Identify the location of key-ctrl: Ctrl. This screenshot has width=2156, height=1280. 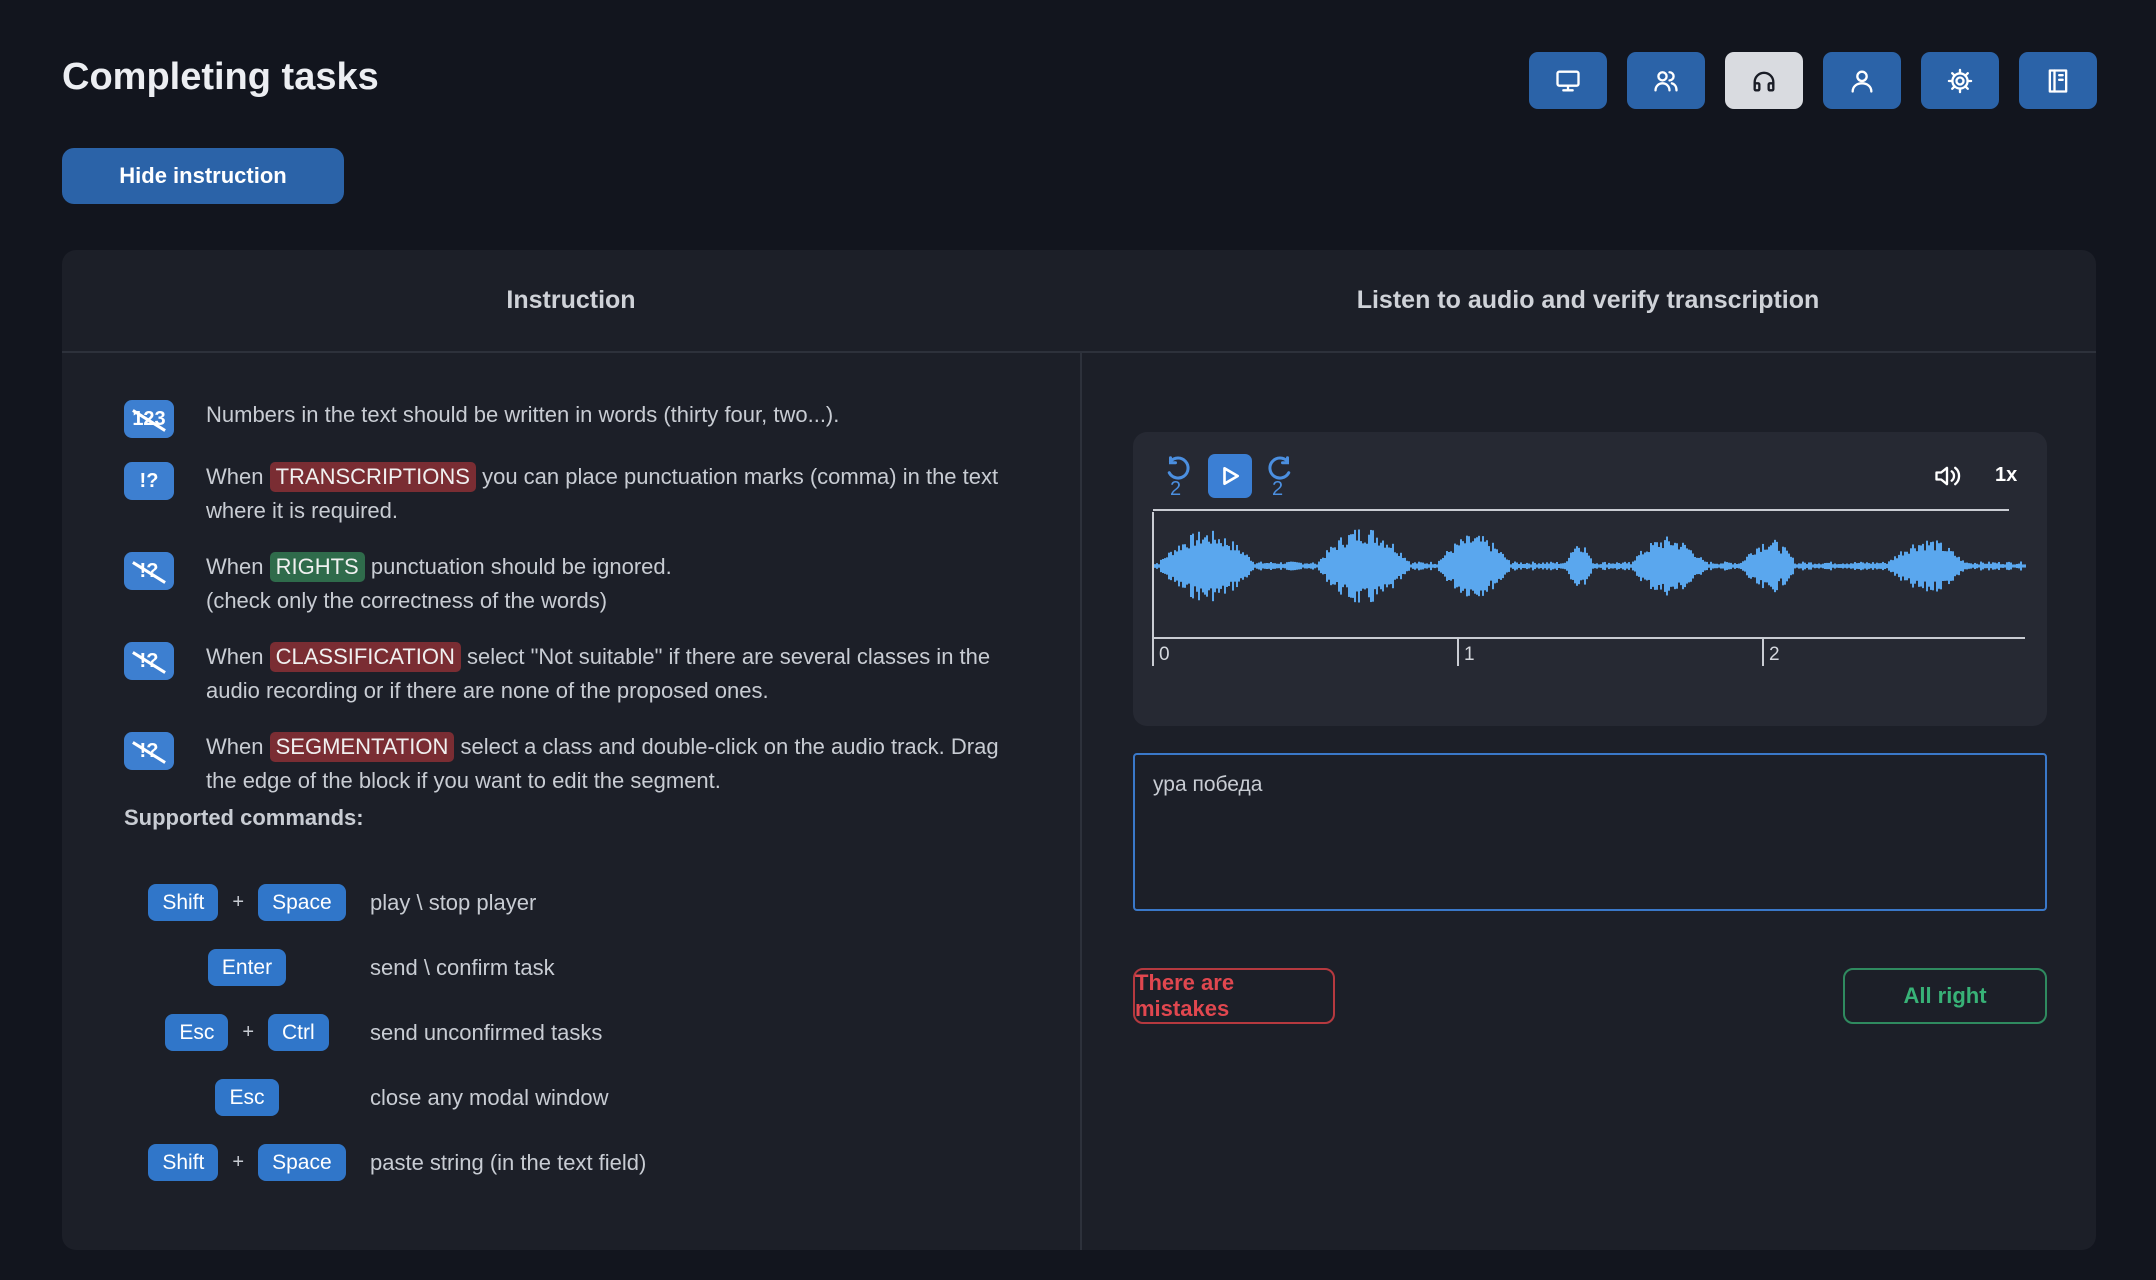
(298, 1032).